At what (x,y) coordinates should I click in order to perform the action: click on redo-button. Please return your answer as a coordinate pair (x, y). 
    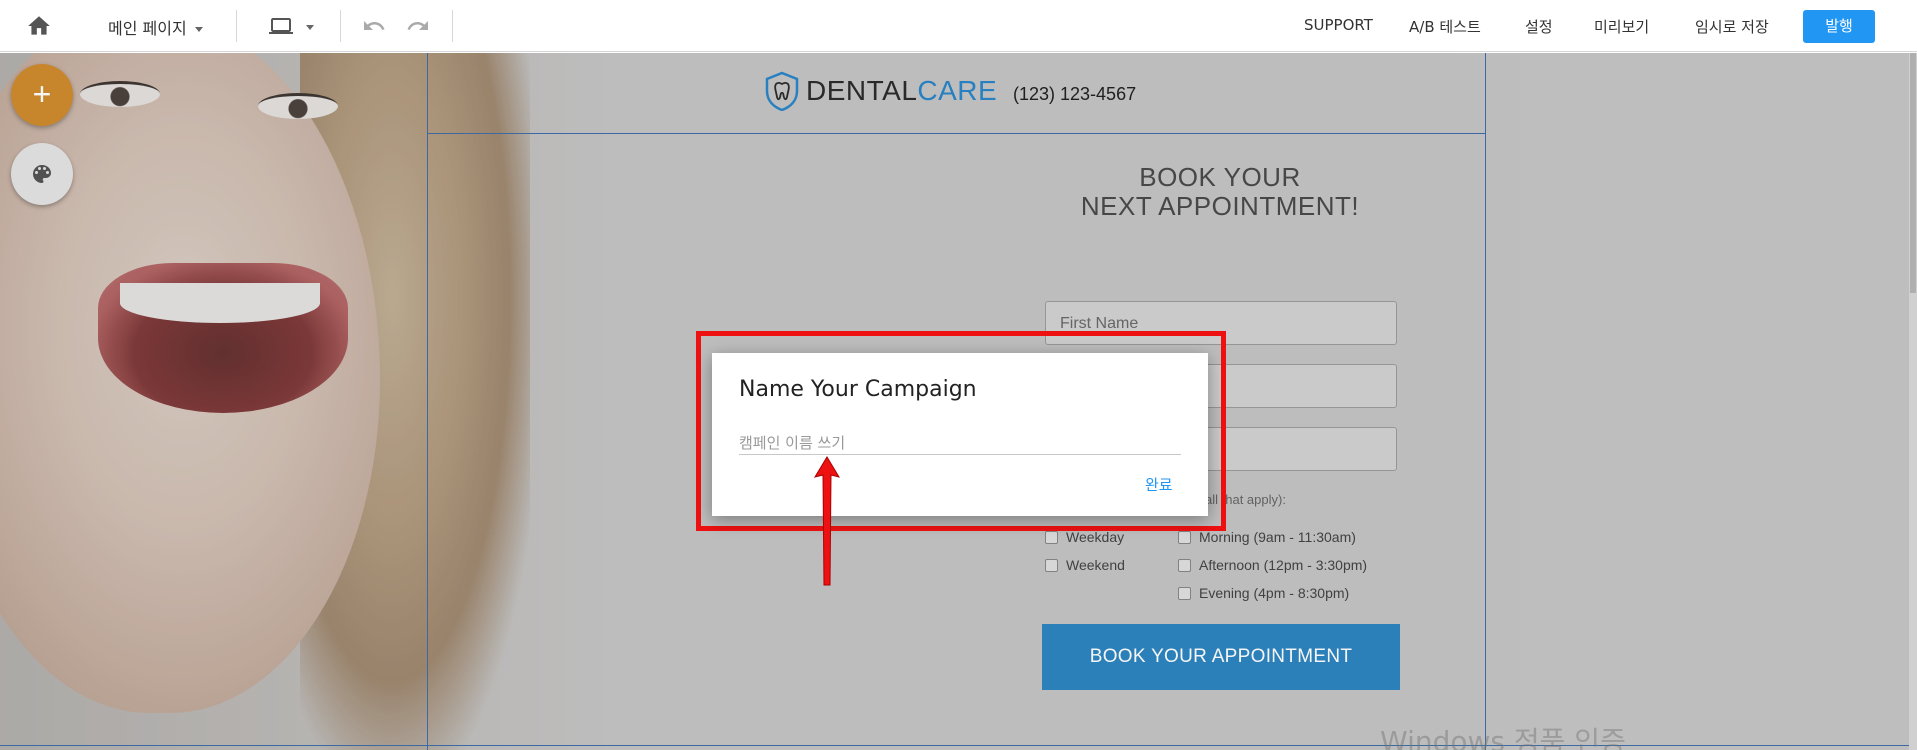
    Looking at the image, I should click on (418, 26).